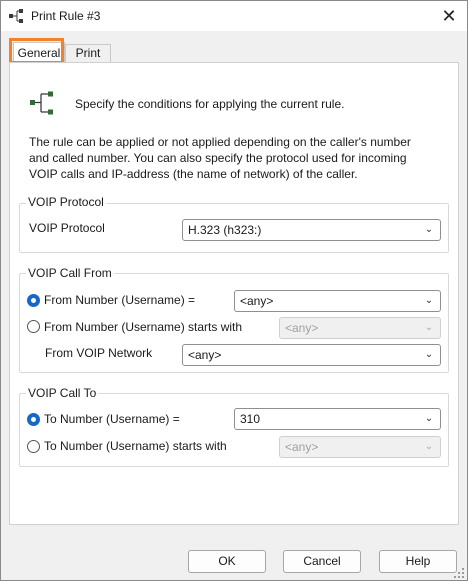 Image resolution: width=468 pixels, height=582 pixels. Describe the element at coordinates (337, 301) in the screenshot. I see `from-number-equals-select: <any> ⌄` at that location.